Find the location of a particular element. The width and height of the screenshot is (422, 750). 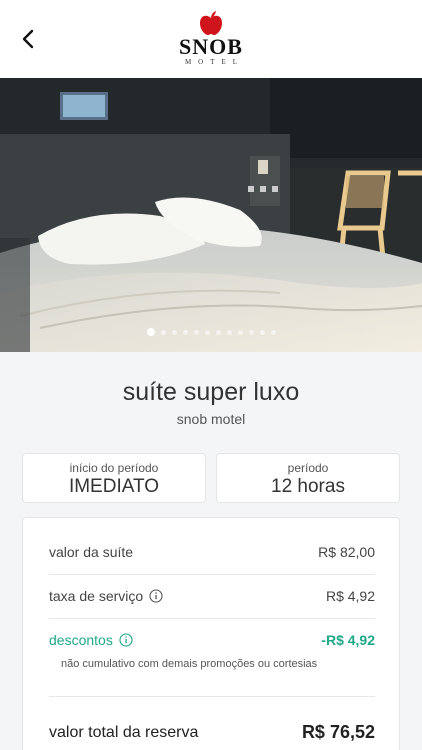

carousel-indicator is located at coordinates (211, 332).